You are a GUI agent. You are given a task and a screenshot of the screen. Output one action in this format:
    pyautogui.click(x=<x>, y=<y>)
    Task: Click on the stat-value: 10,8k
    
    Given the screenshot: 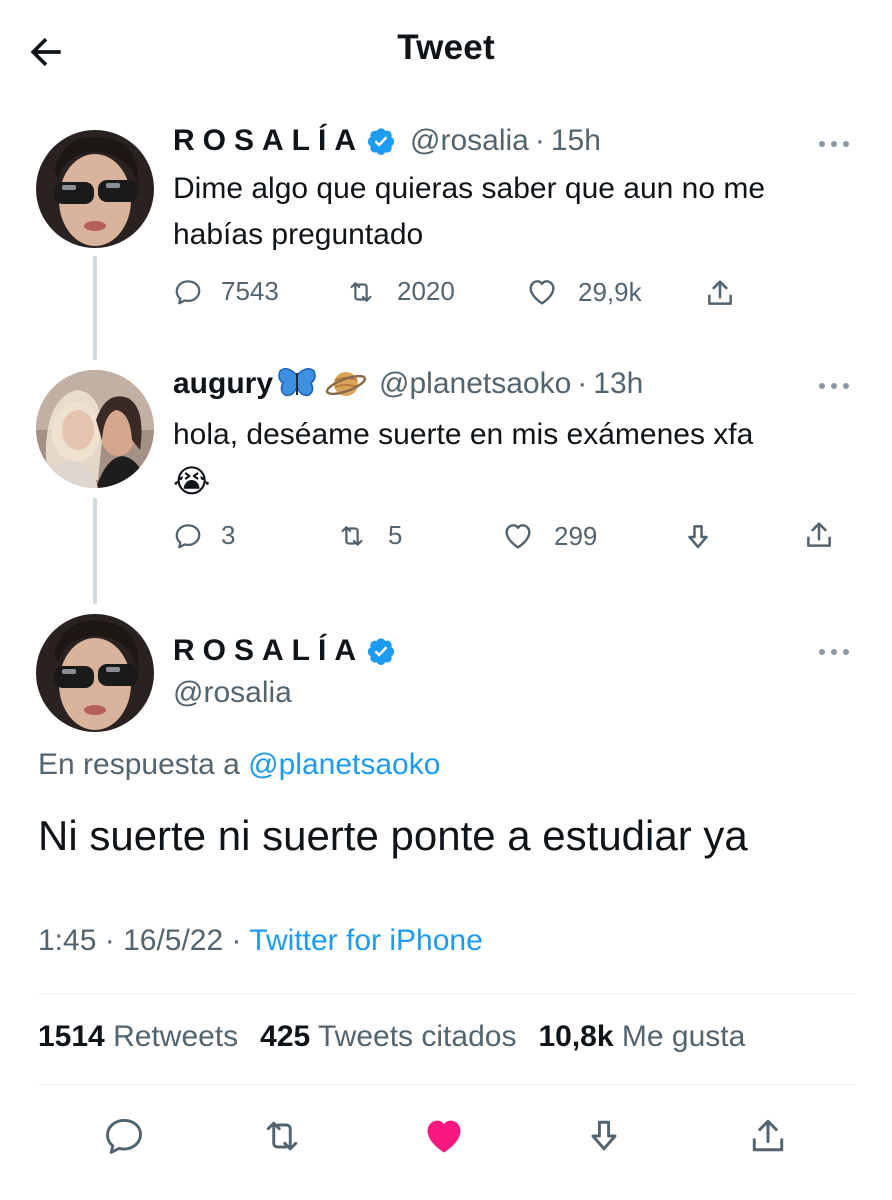 What is the action you would take?
    pyautogui.click(x=576, y=1036)
    